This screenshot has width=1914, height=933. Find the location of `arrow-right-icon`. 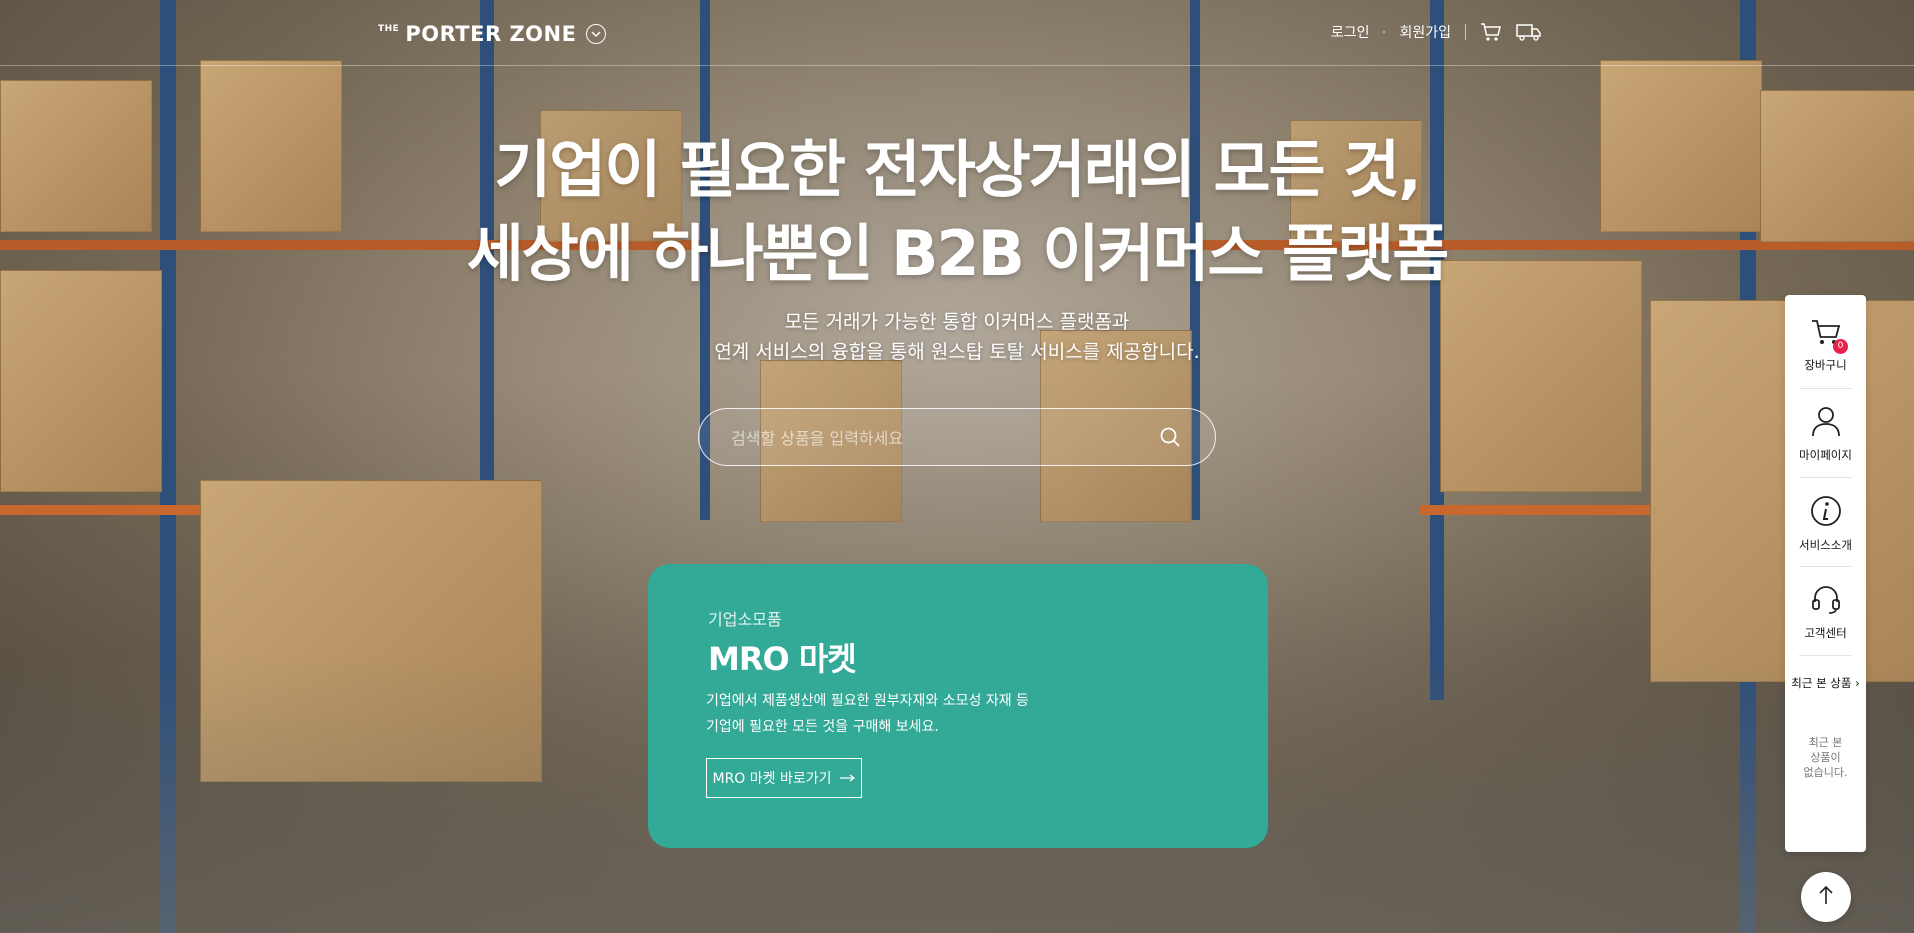

arrow-right-icon is located at coordinates (847, 778).